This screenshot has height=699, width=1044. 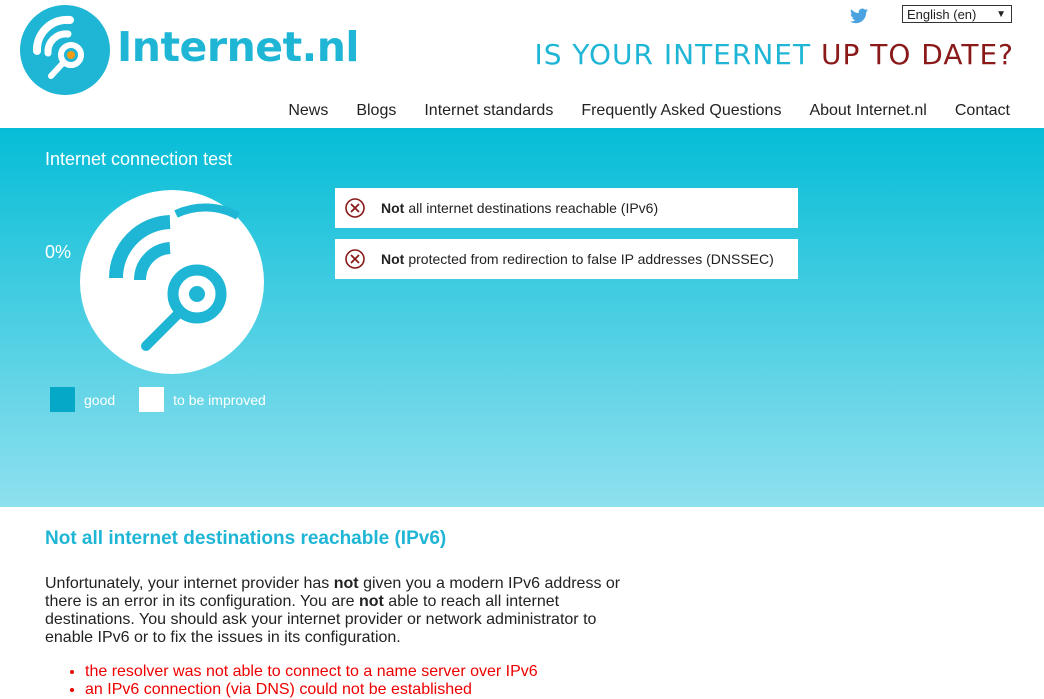 What do you see at coordinates (376, 111) in the screenshot?
I see `nav-blogs: Blogs` at bounding box center [376, 111].